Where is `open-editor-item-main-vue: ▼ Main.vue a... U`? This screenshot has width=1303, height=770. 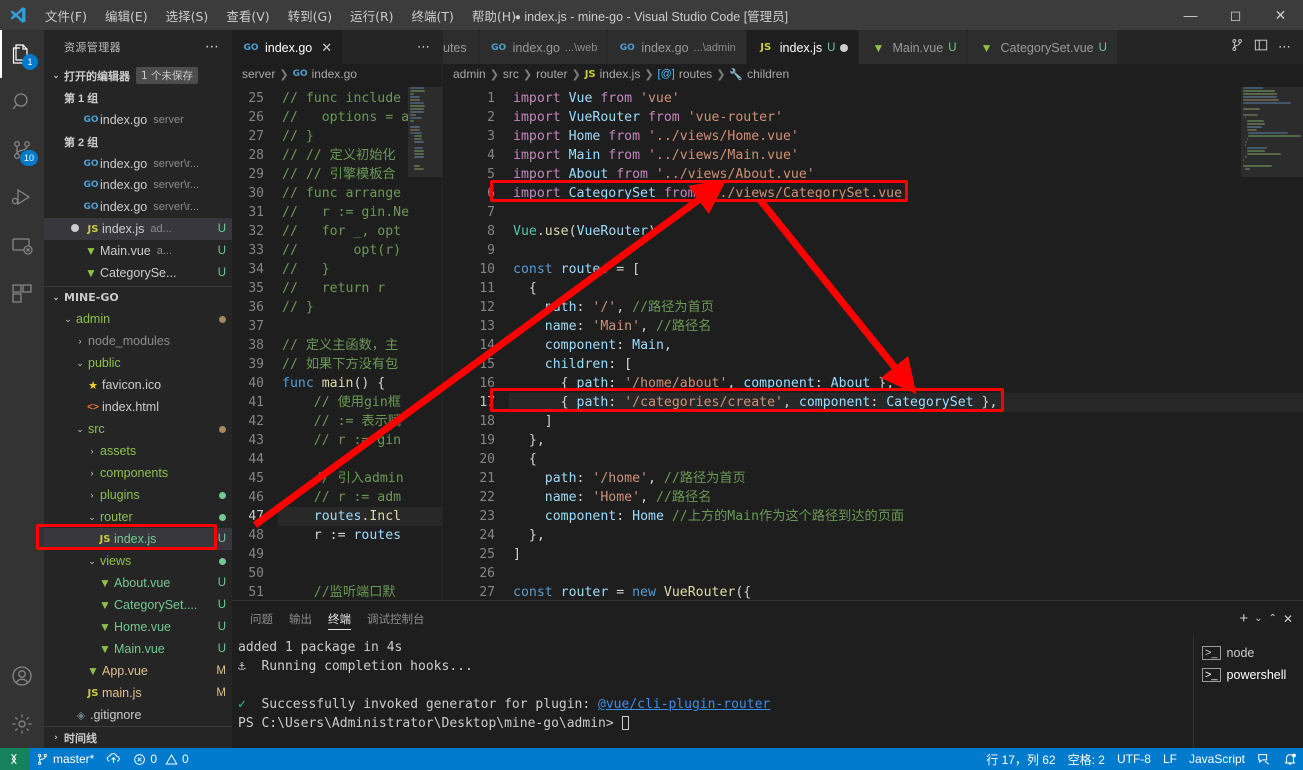
open-editor-item-main-vue: ▼ Main.vue a... U is located at coordinates (138, 251).